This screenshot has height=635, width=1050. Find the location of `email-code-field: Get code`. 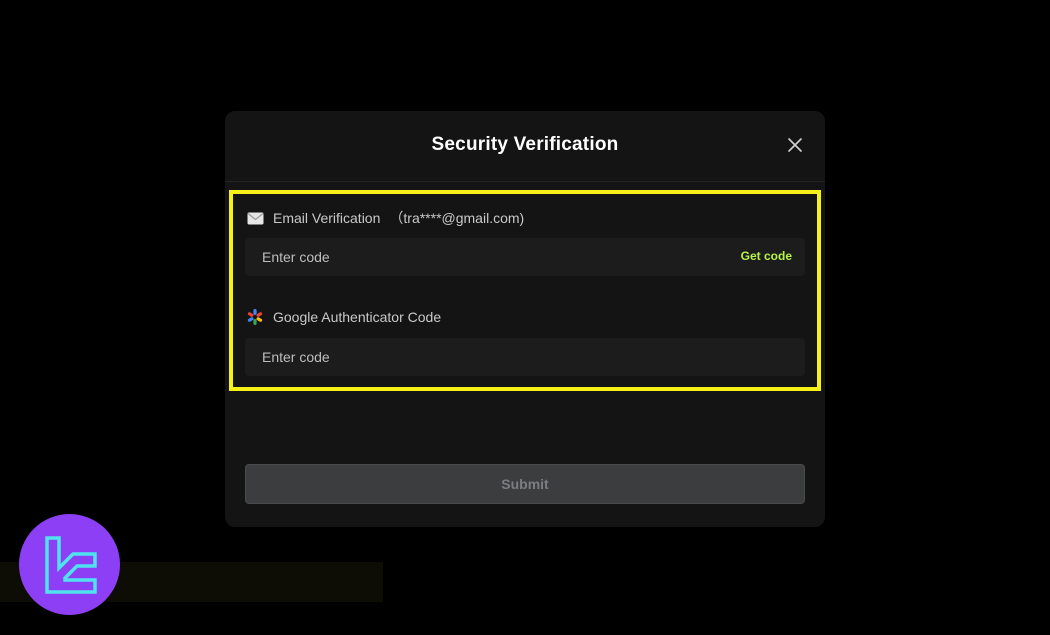

email-code-field: Get code is located at coordinates (525, 257).